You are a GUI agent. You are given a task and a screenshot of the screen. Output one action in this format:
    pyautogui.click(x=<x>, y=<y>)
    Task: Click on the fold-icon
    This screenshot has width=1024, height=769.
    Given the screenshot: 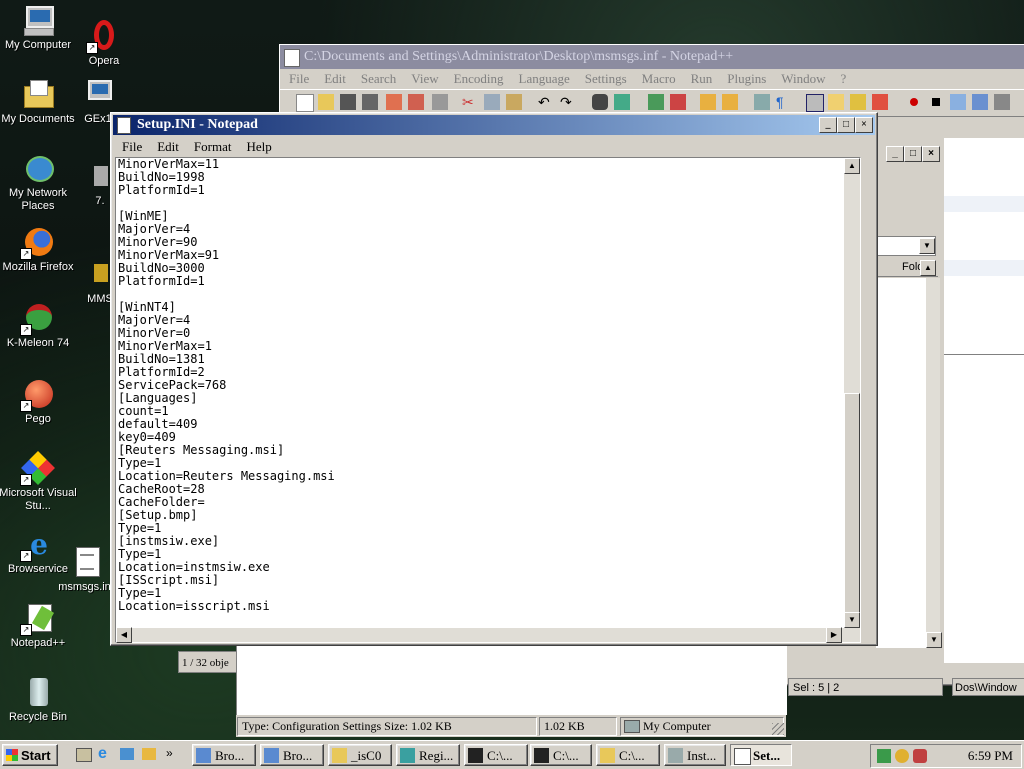 What is the action you would take?
    pyautogui.click(x=836, y=102)
    